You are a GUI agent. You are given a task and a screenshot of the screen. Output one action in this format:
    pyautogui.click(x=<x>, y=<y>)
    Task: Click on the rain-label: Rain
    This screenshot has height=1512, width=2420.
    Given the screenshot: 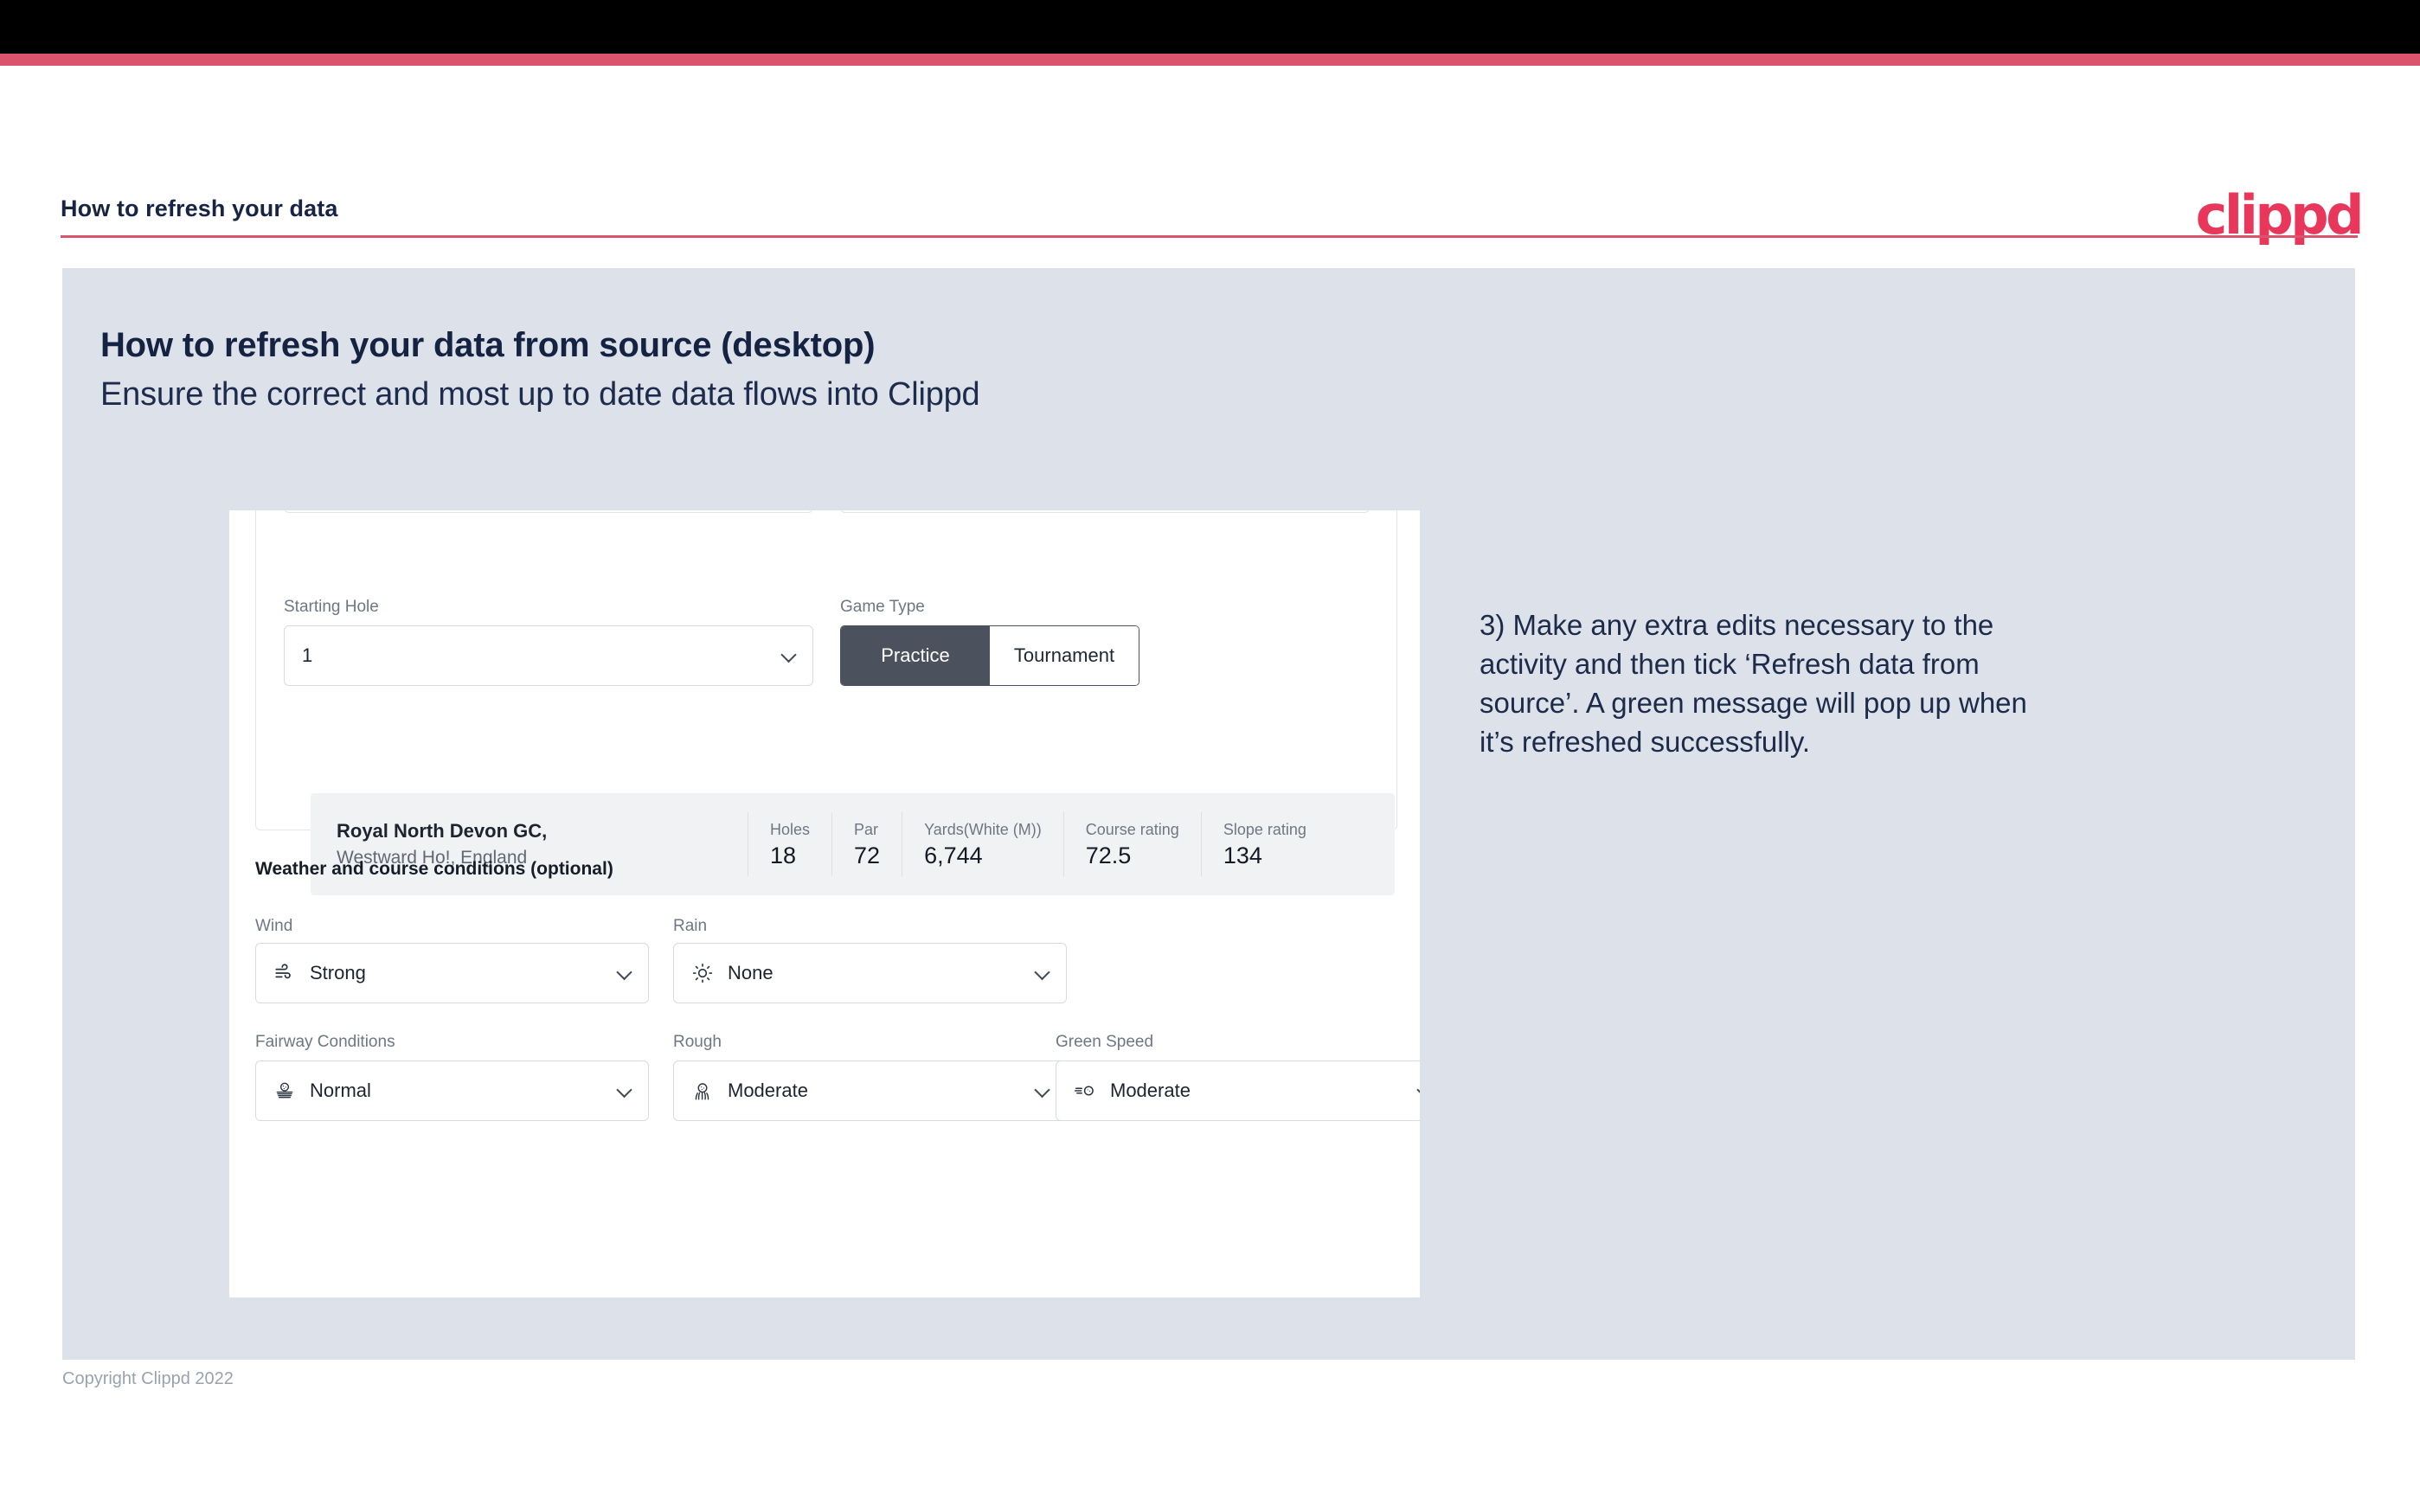 What is the action you would take?
    pyautogui.click(x=690, y=926)
    